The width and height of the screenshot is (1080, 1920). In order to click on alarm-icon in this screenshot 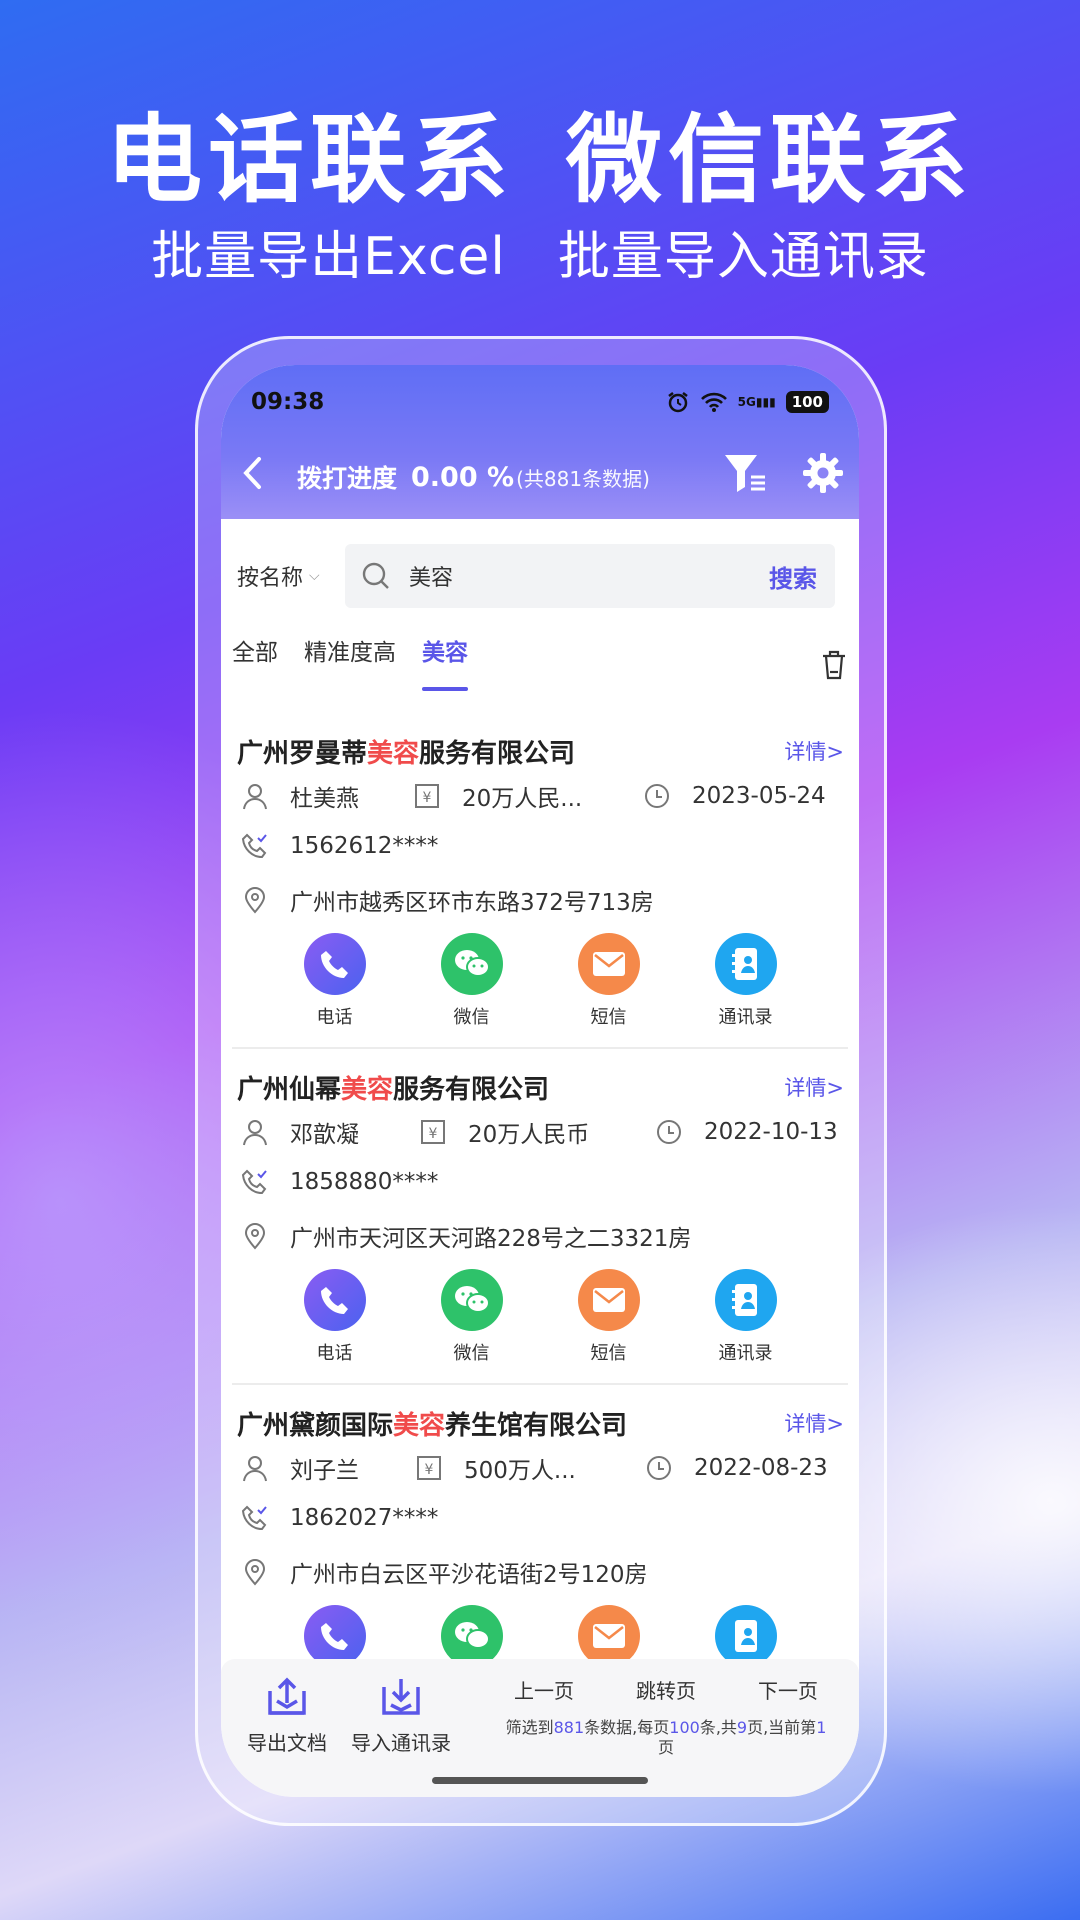, I will do `click(677, 402)`.